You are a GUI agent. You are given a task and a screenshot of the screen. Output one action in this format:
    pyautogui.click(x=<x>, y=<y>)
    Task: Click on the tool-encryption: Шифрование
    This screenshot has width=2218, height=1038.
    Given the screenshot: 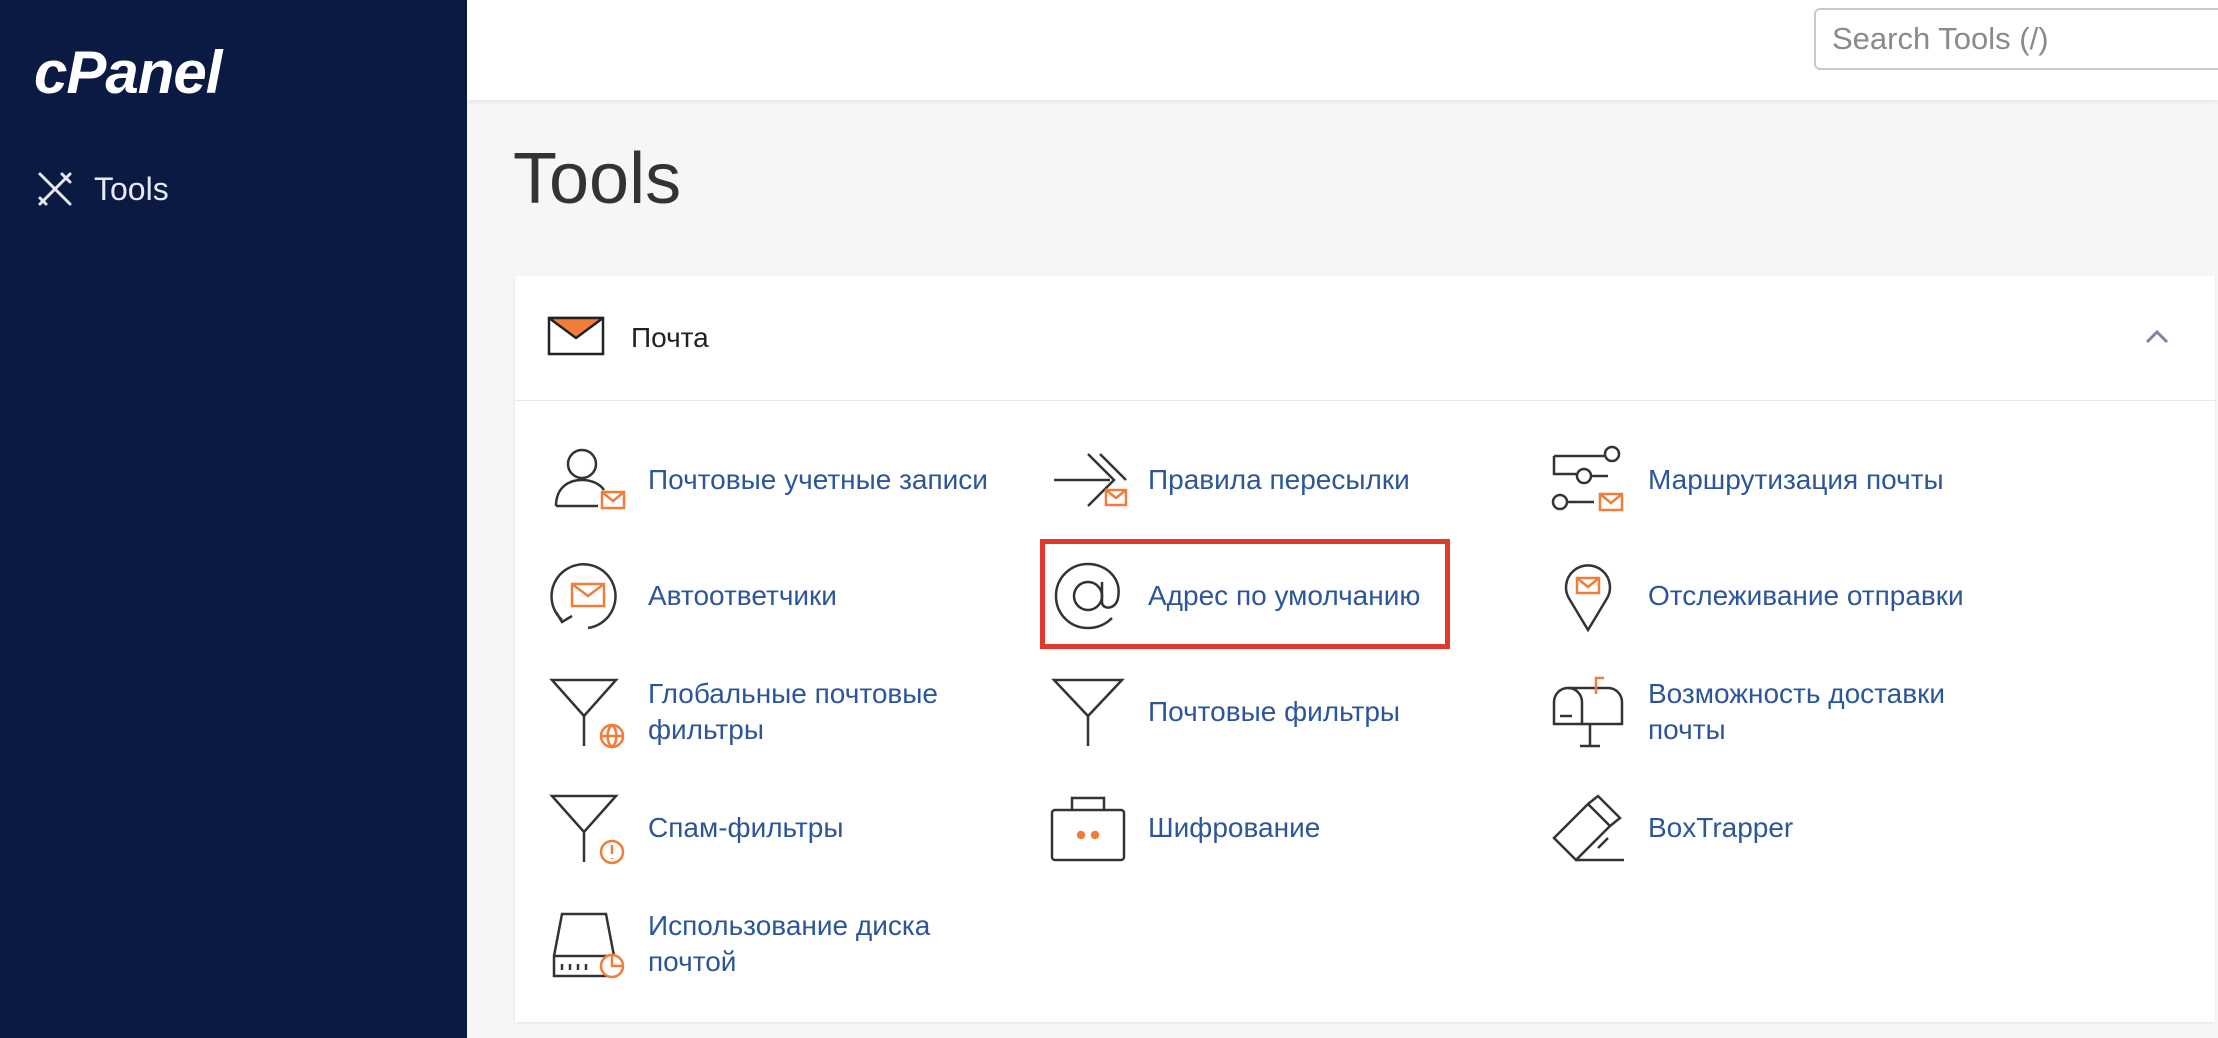 What is the action you would take?
    pyautogui.click(x=1268, y=828)
    